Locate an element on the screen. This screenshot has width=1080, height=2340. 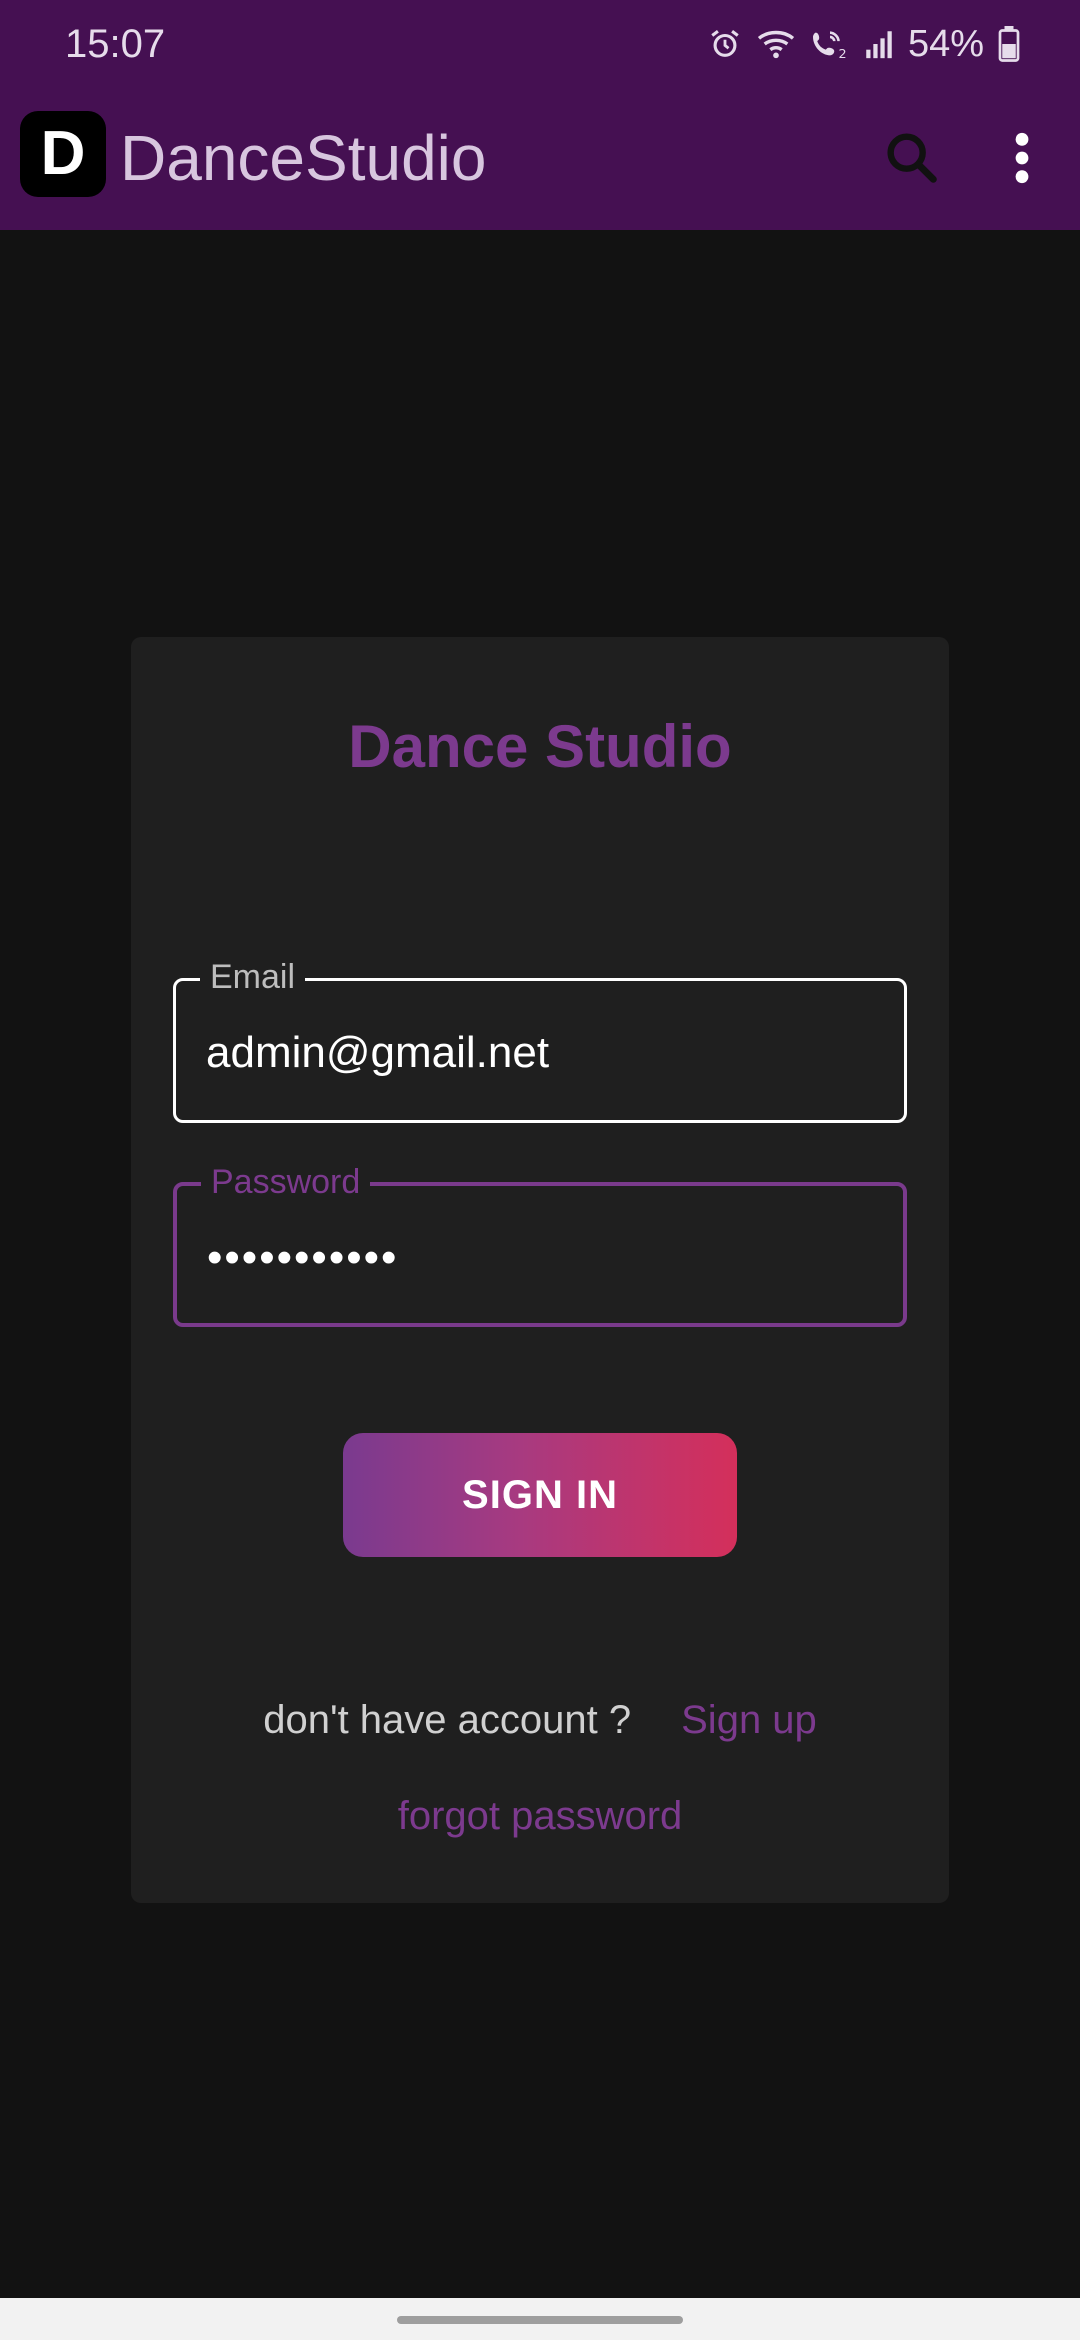
app-title: DanceStudio is located at coordinates (303, 158).